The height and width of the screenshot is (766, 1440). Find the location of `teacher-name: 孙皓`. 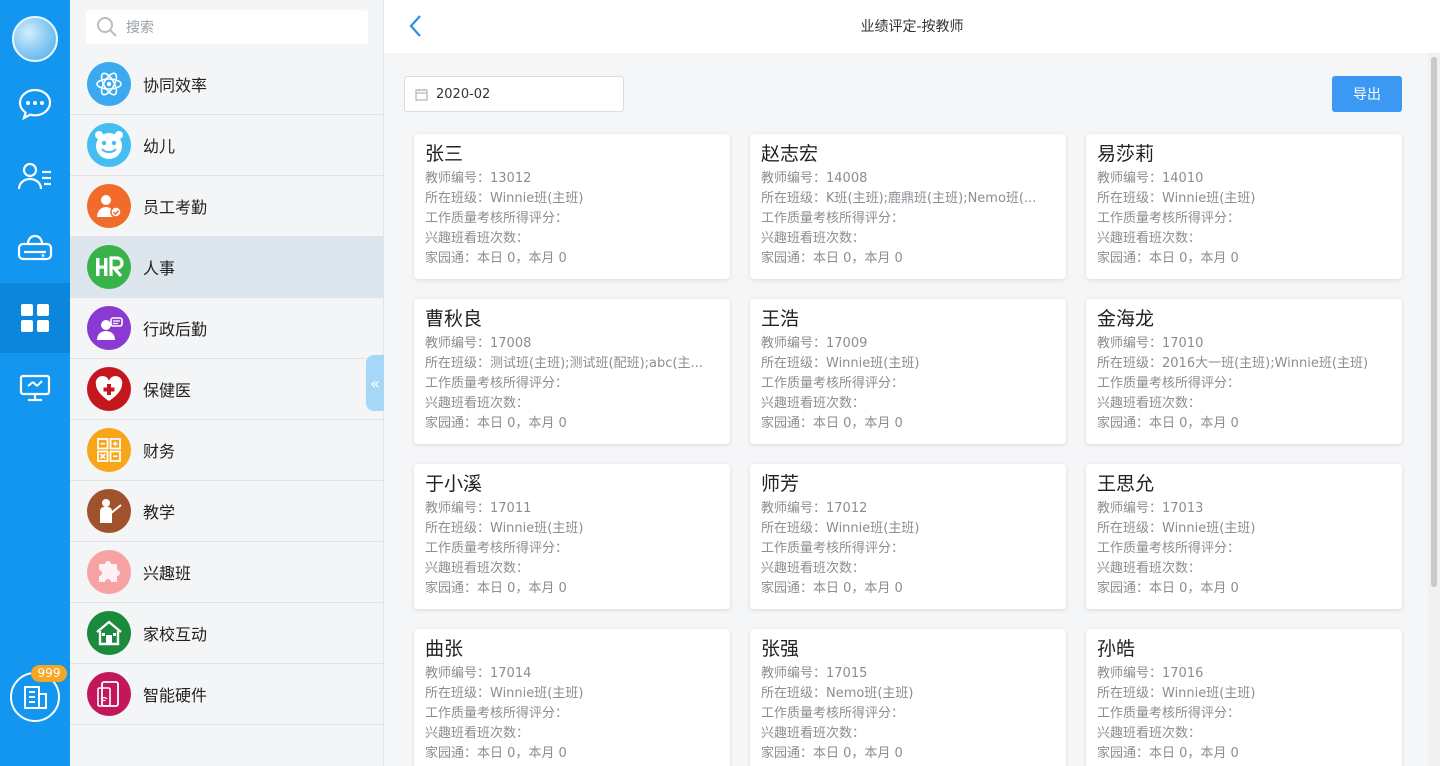

teacher-name: 孙皓 is located at coordinates (1116, 649).